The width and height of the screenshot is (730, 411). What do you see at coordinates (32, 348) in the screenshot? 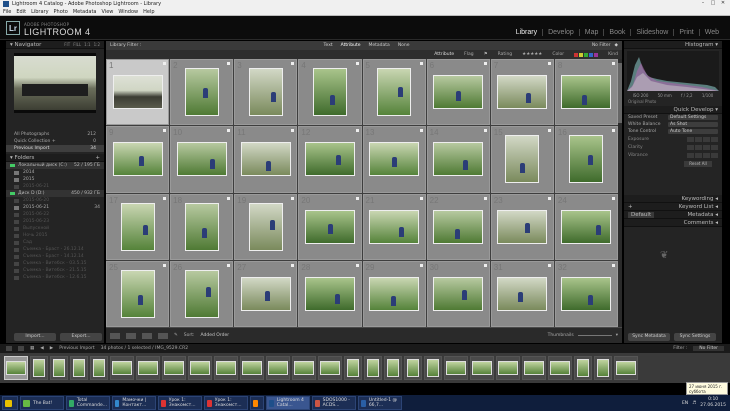
I see `grid-small-icon: ▦` at bounding box center [32, 348].